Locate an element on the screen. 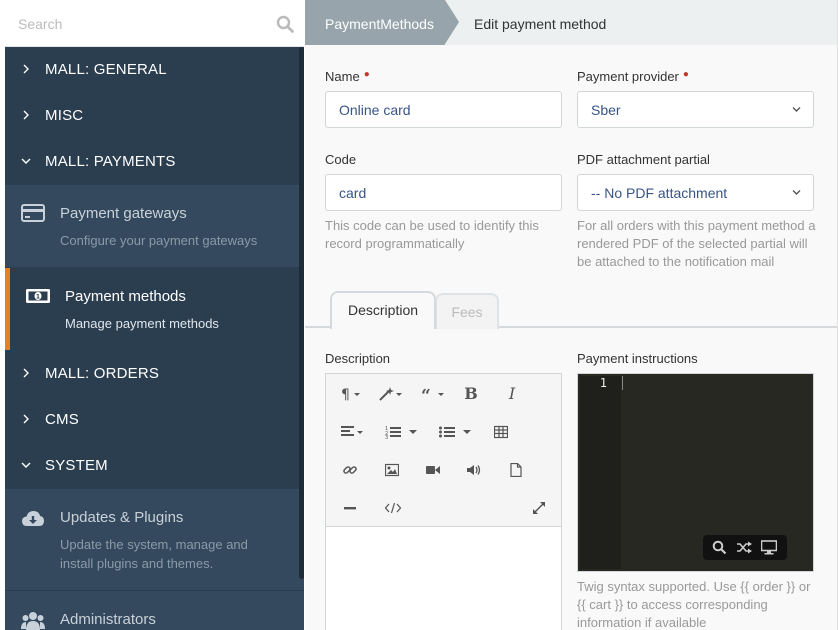 This screenshot has height=630, width=838. tab-fees: Fees is located at coordinates (467, 311).